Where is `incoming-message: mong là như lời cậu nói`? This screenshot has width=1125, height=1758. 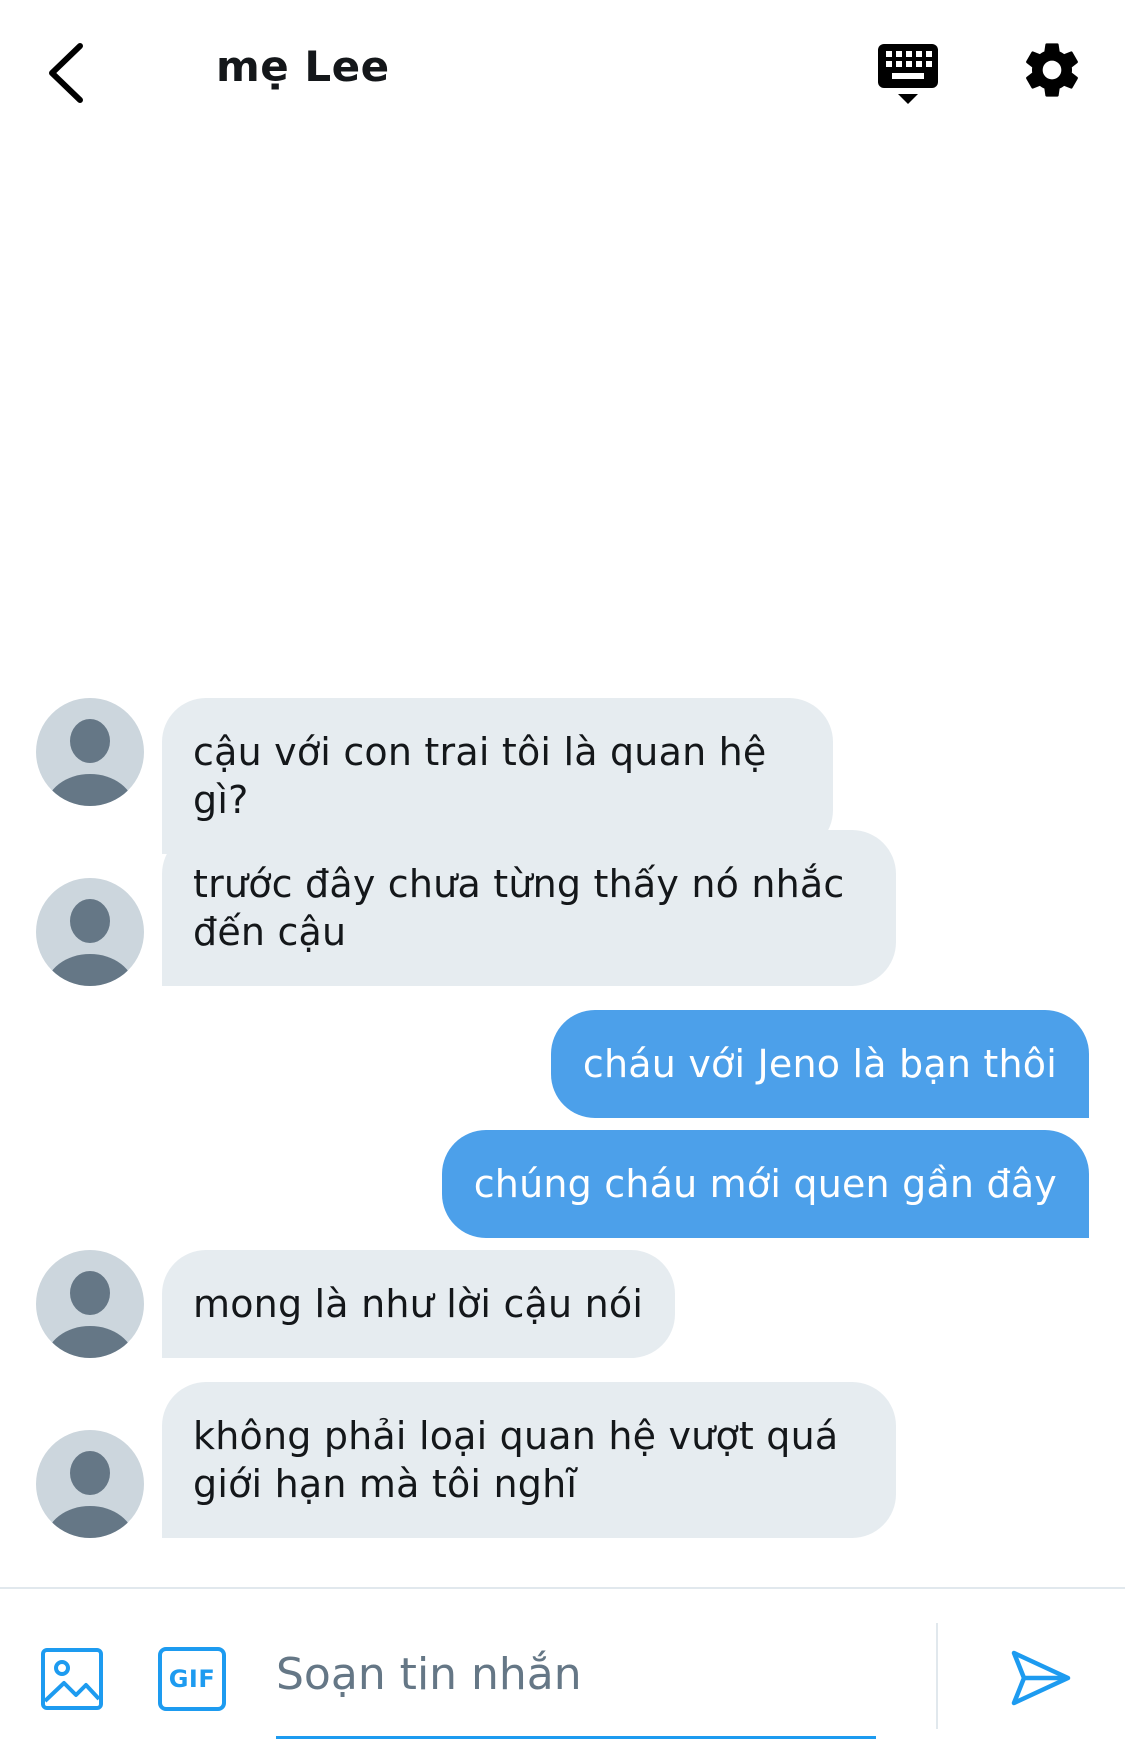
incoming-message: mong là như lời cậu nói is located at coordinates (419, 1304).